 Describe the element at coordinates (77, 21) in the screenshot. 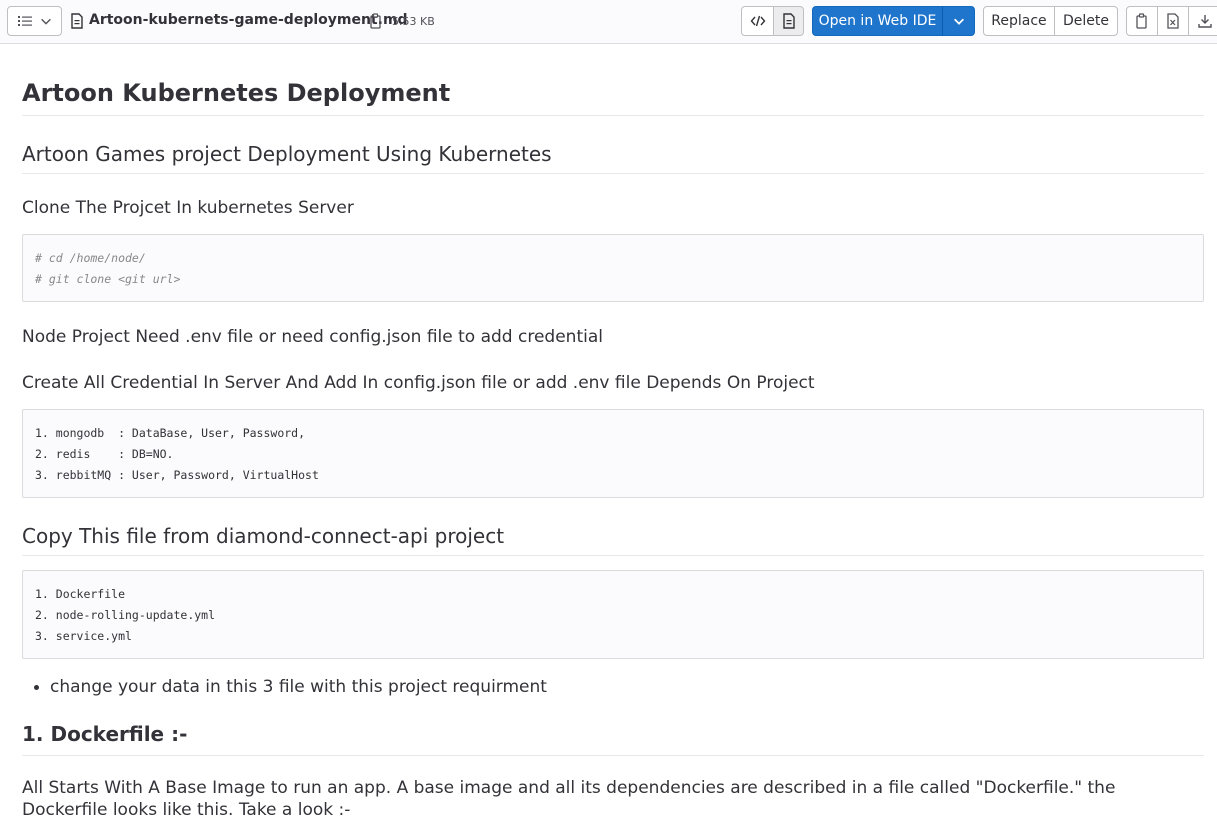

I see `file-icon` at that location.